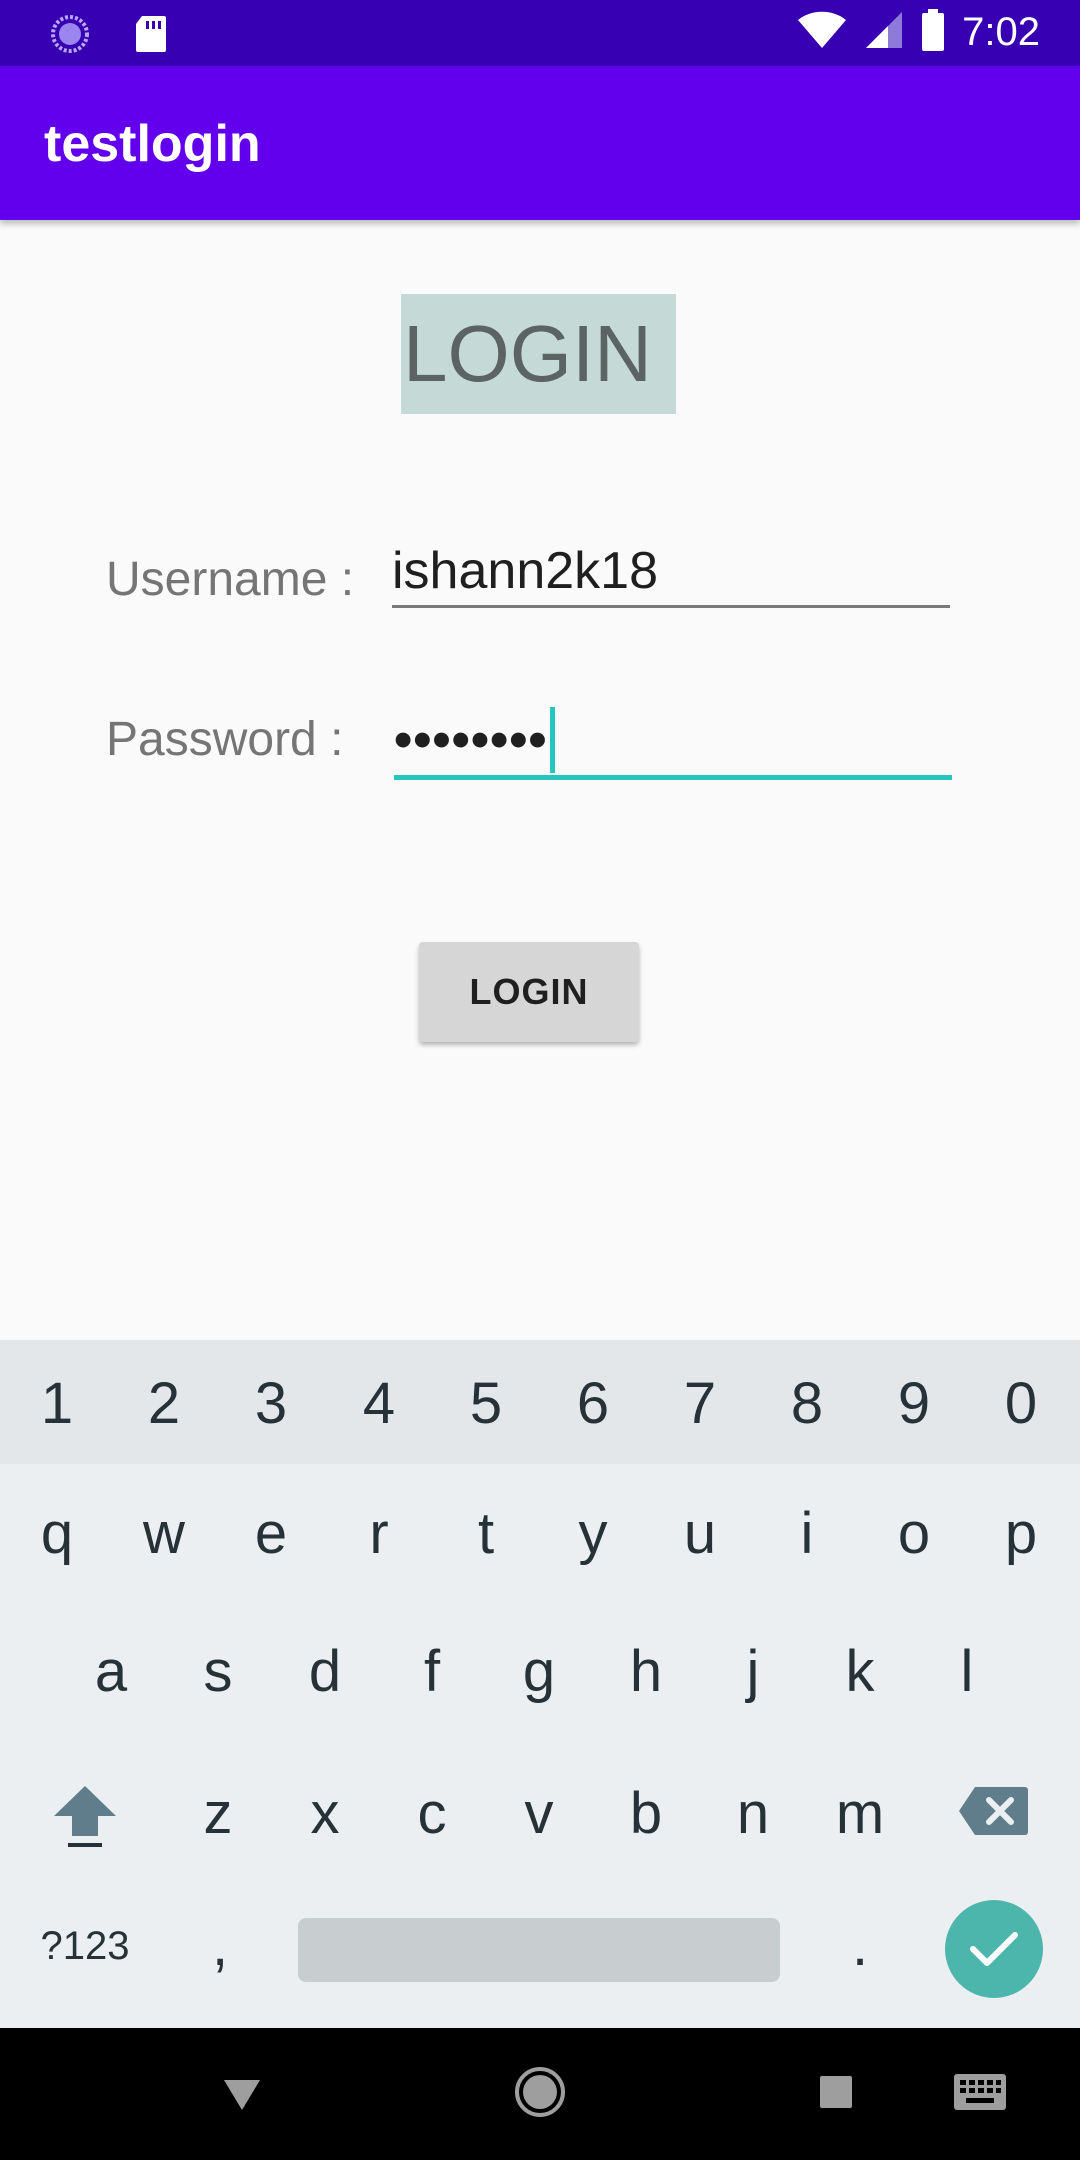  What do you see at coordinates (933, 32) in the screenshot?
I see `battery-icon` at bounding box center [933, 32].